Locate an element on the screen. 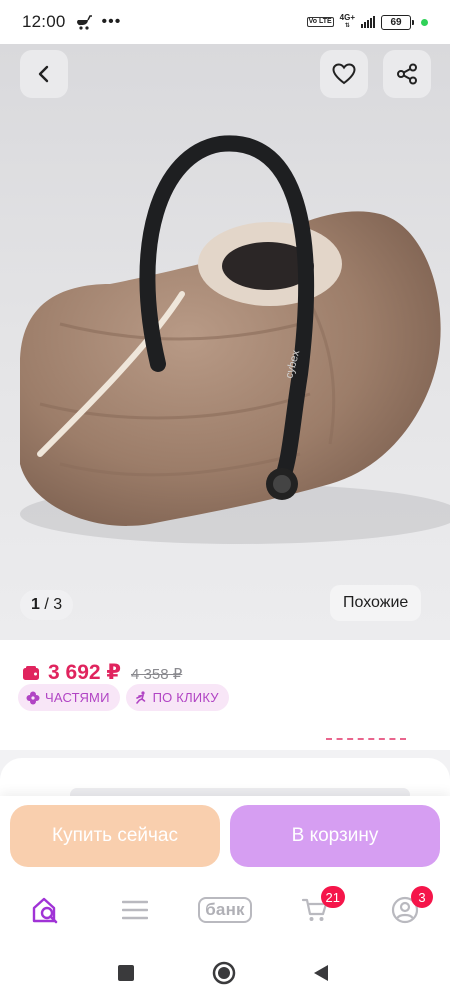 This screenshot has height=1000, width=450. wallet-icon is located at coordinates (31, 672).